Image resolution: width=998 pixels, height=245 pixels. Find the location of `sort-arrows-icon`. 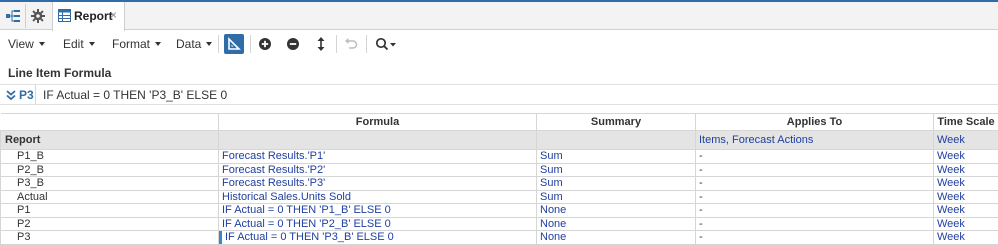

sort-arrows-icon is located at coordinates (321, 44).